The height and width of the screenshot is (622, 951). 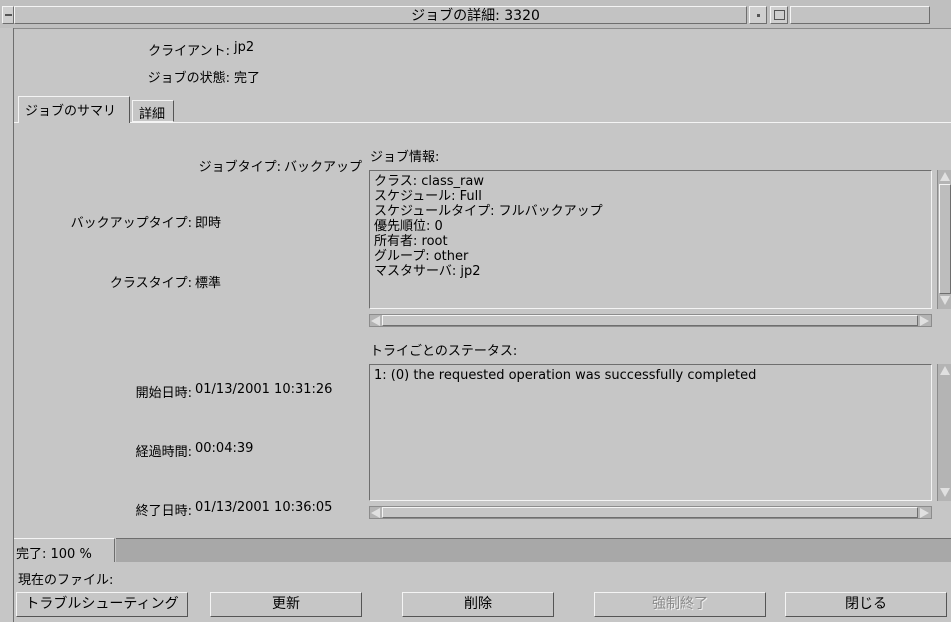 I want to click on tab-details-label: 詳細, so click(x=152, y=114).